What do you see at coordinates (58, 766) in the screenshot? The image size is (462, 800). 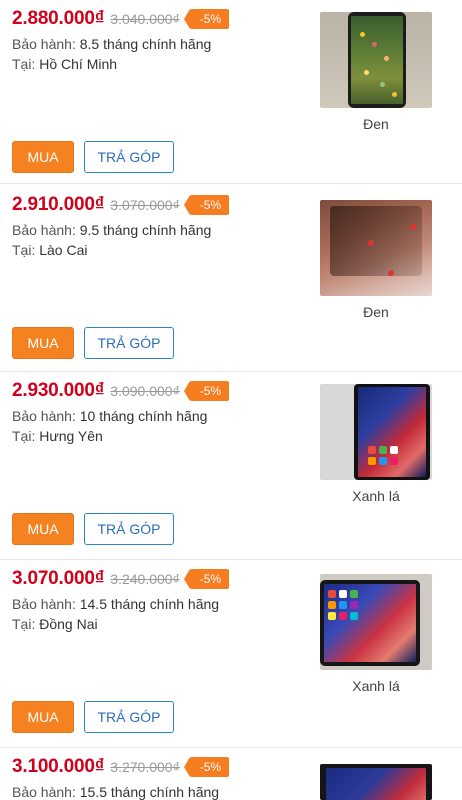 I see `price: 3.100.000₫` at bounding box center [58, 766].